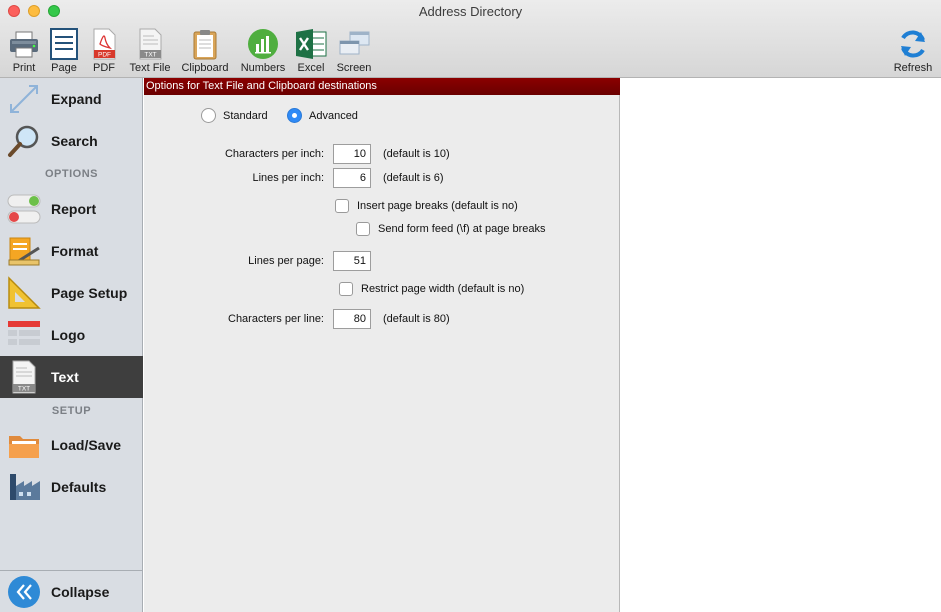 The image size is (941, 612). I want to click on chars-per-inch-label: Characters per inch:, so click(274, 154).